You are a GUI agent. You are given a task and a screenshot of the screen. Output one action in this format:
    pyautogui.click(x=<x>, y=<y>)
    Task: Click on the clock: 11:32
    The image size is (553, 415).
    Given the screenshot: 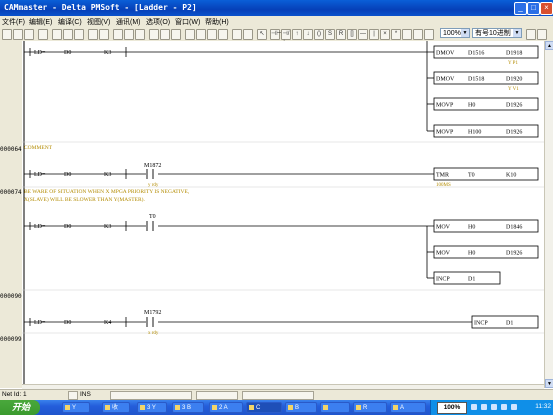 What is the action you would take?
    pyautogui.click(x=543, y=406)
    